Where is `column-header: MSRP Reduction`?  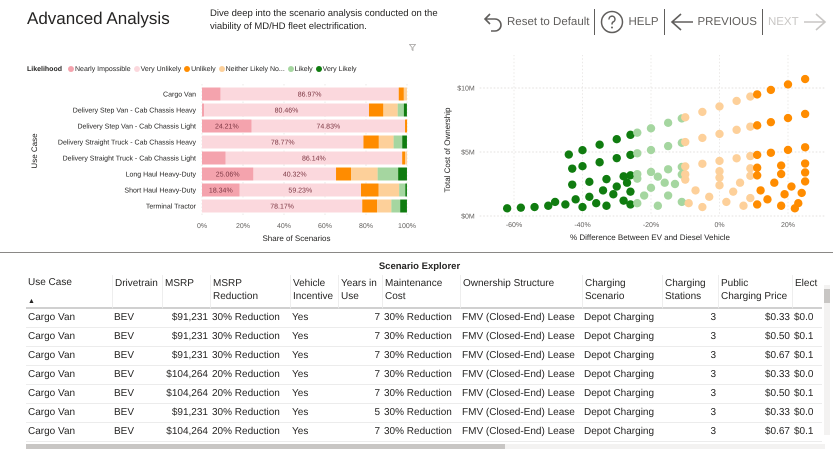
column-header: MSRP Reduction is located at coordinates (250, 292).